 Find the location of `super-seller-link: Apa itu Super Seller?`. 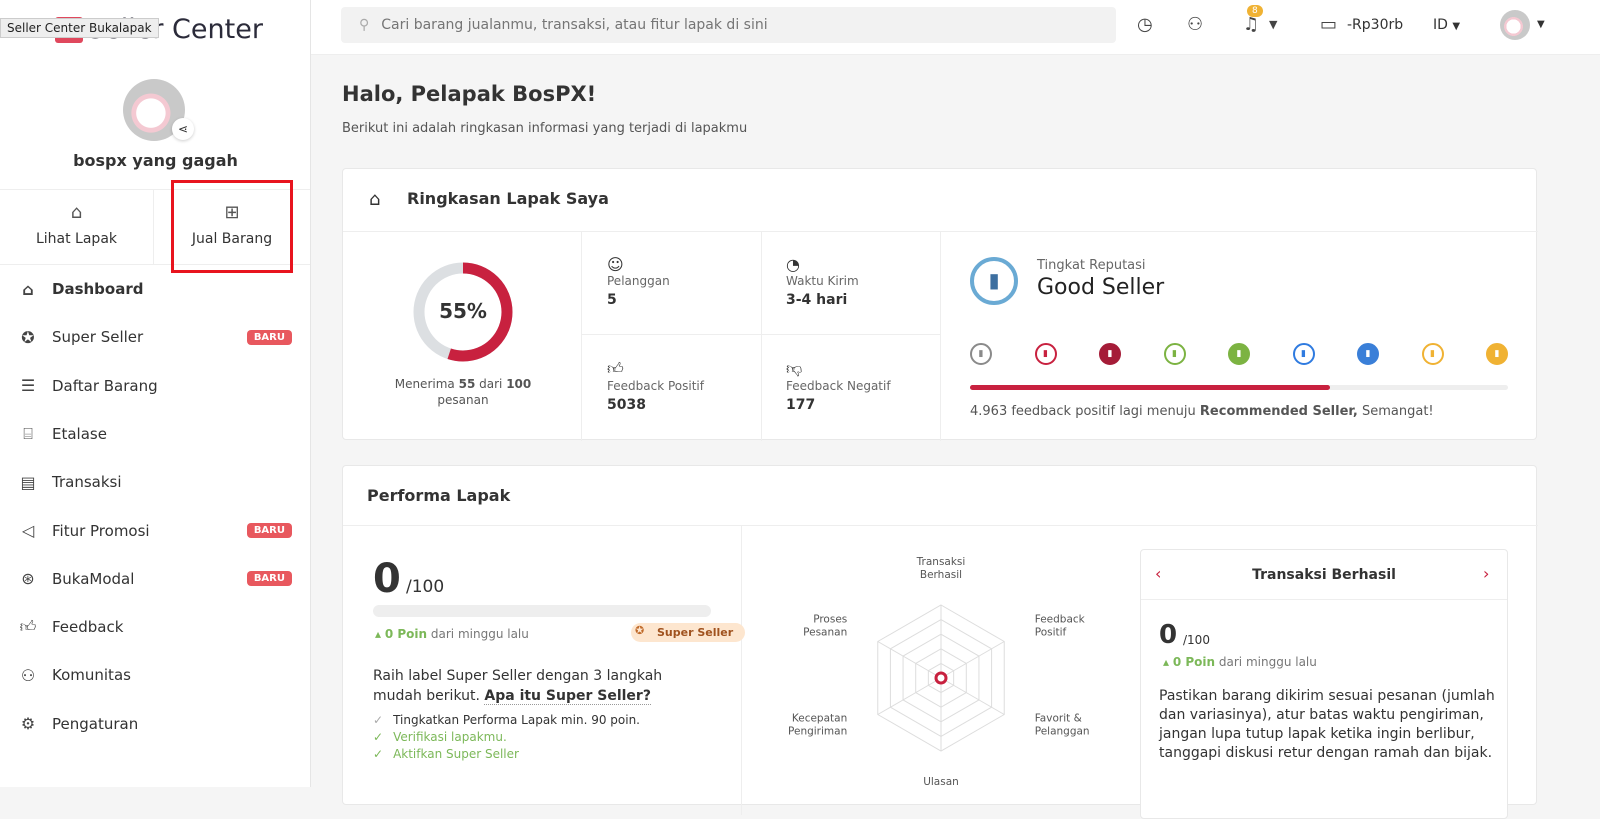

super-seller-link: Apa itu Super Seller? is located at coordinates (567, 696).